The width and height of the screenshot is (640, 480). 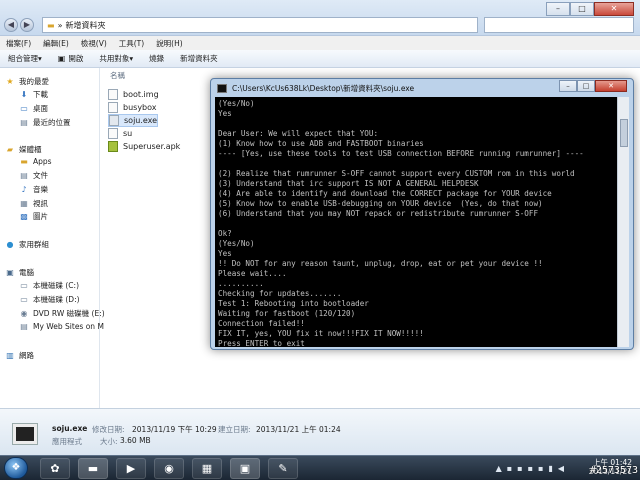 What do you see at coordinates (561, 468) in the screenshot?
I see `volume-icon: ◀` at bounding box center [561, 468].